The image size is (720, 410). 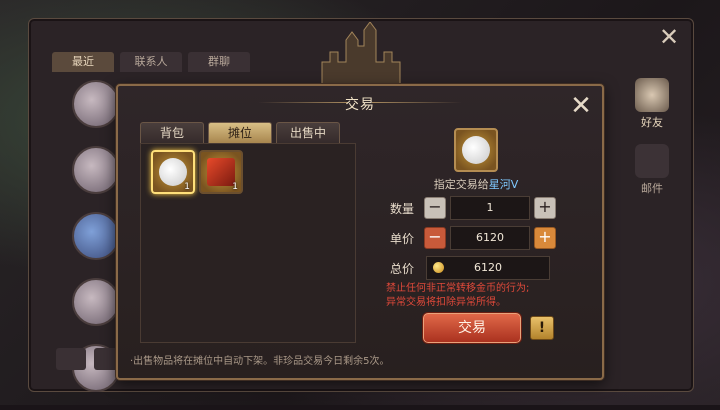 I want to click on total-value-field: 6120, so click(x=488, y=268).